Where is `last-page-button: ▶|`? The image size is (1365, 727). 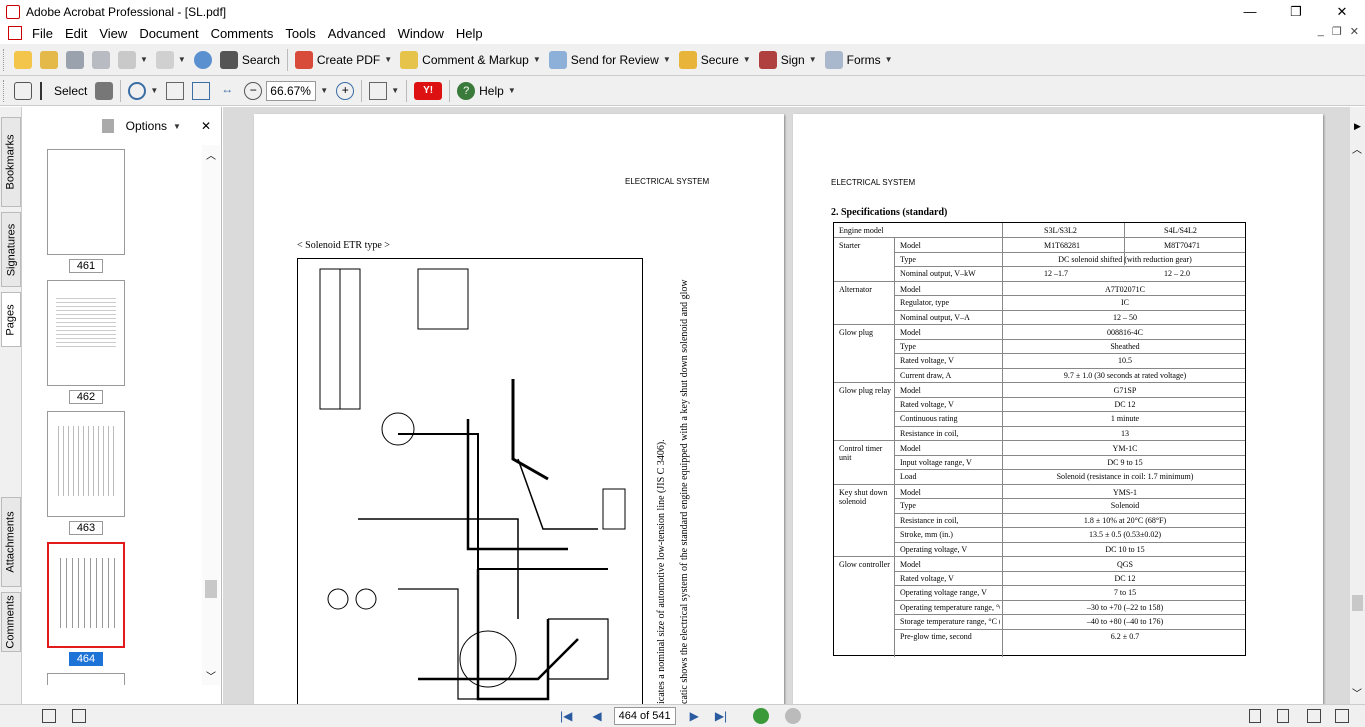 last-page-button: ▶| is located at coordinates (721, 716).